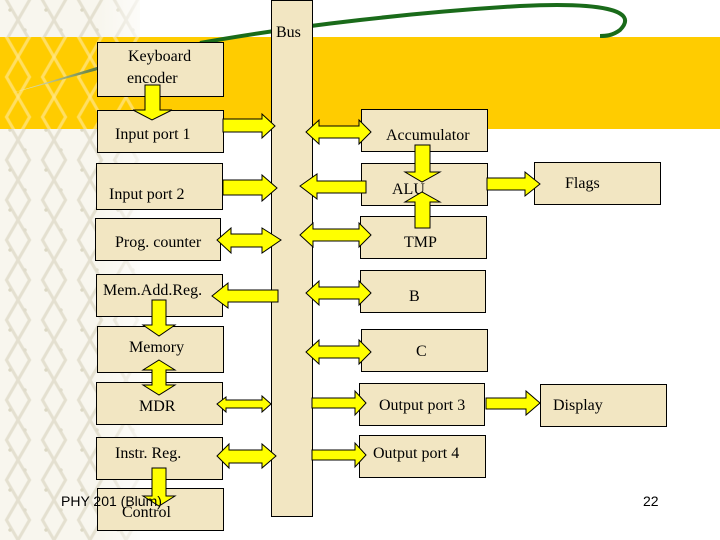 The height and width of the screenshot is (540, 720). What do you see at coordinates (292, 258) in the screenshot?
I see `bus` at bounding box center [292, 258].